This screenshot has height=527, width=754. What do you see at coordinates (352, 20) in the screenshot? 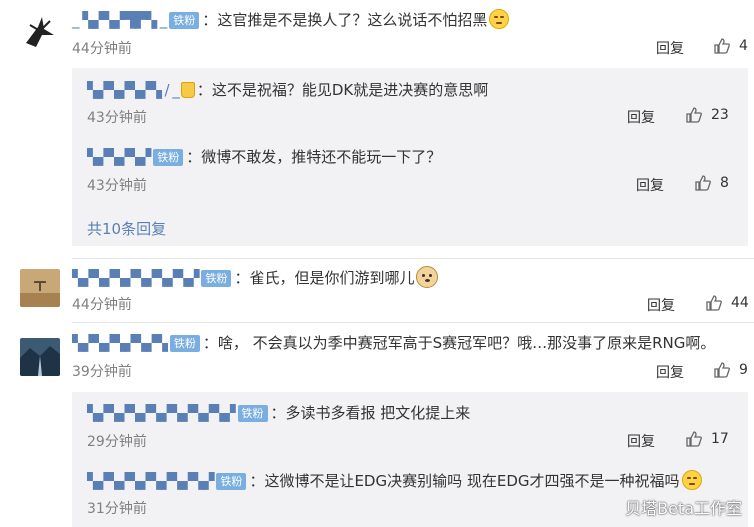
I see `comment-text: 这官推是不是换人了？这么说话不怕招黑` at bounding box center [352, 20].